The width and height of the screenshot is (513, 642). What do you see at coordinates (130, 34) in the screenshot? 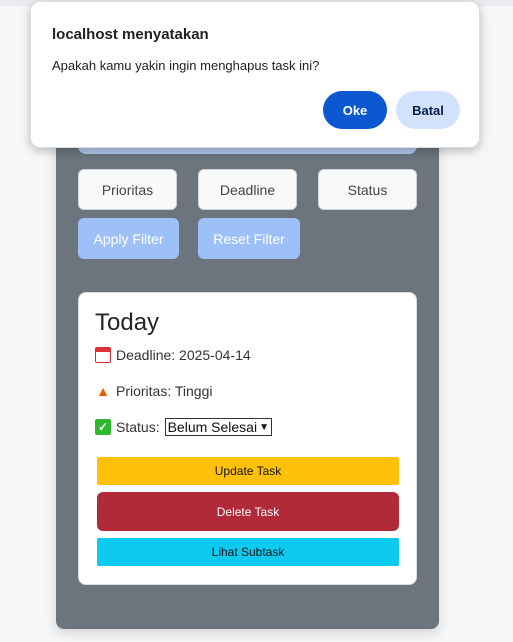
I see `dialog-title: localhost menyatakan` at bounding box center [130, 34].